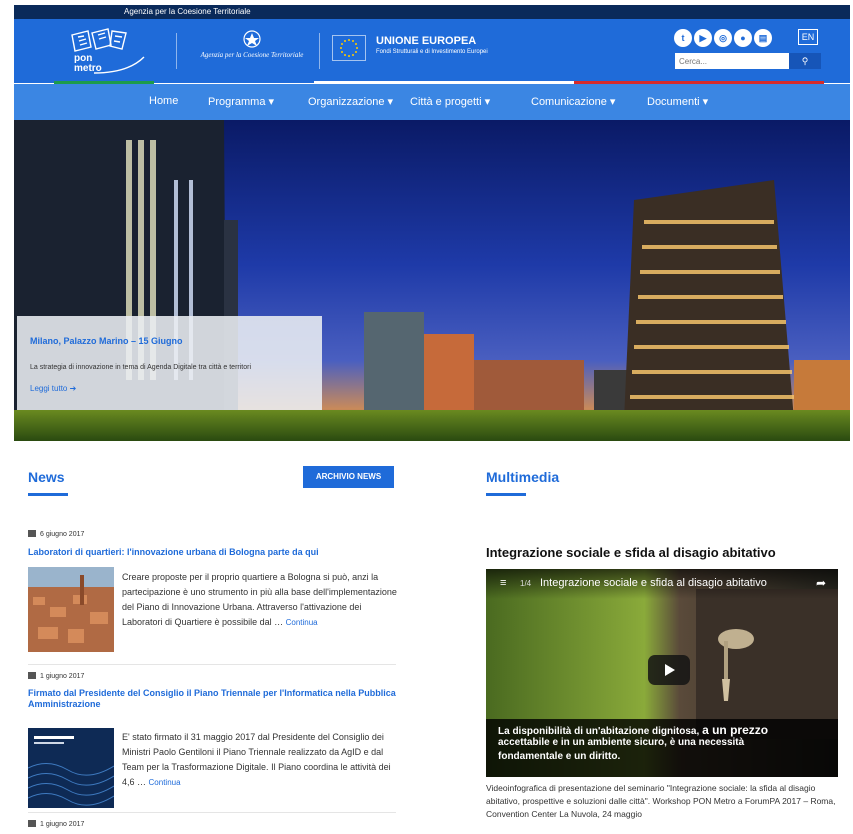 This screenshot has height=834, width=853. What do you see at coordinates (350, 101) in the screenshot?
I see `nav-item-organizzazione: Organizzazione ▾` at bounding box center [350, 101].